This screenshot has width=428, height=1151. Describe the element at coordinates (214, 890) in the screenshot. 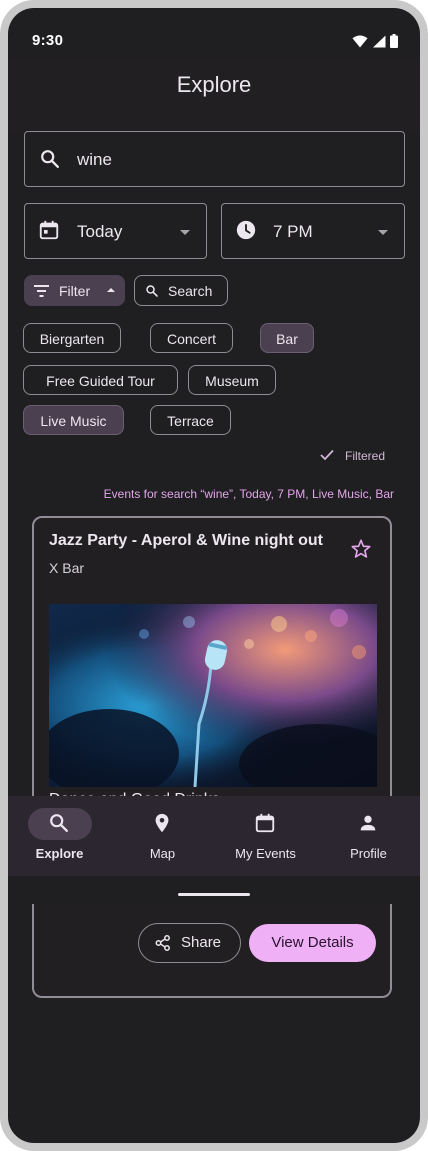

I see `gesture-area` at that location.